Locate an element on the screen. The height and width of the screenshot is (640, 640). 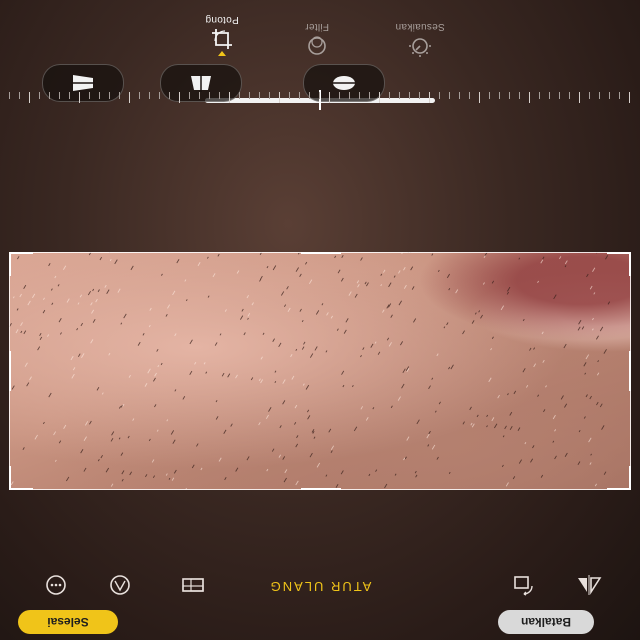
active-tab-indicator is located at coordinates (222, 53).